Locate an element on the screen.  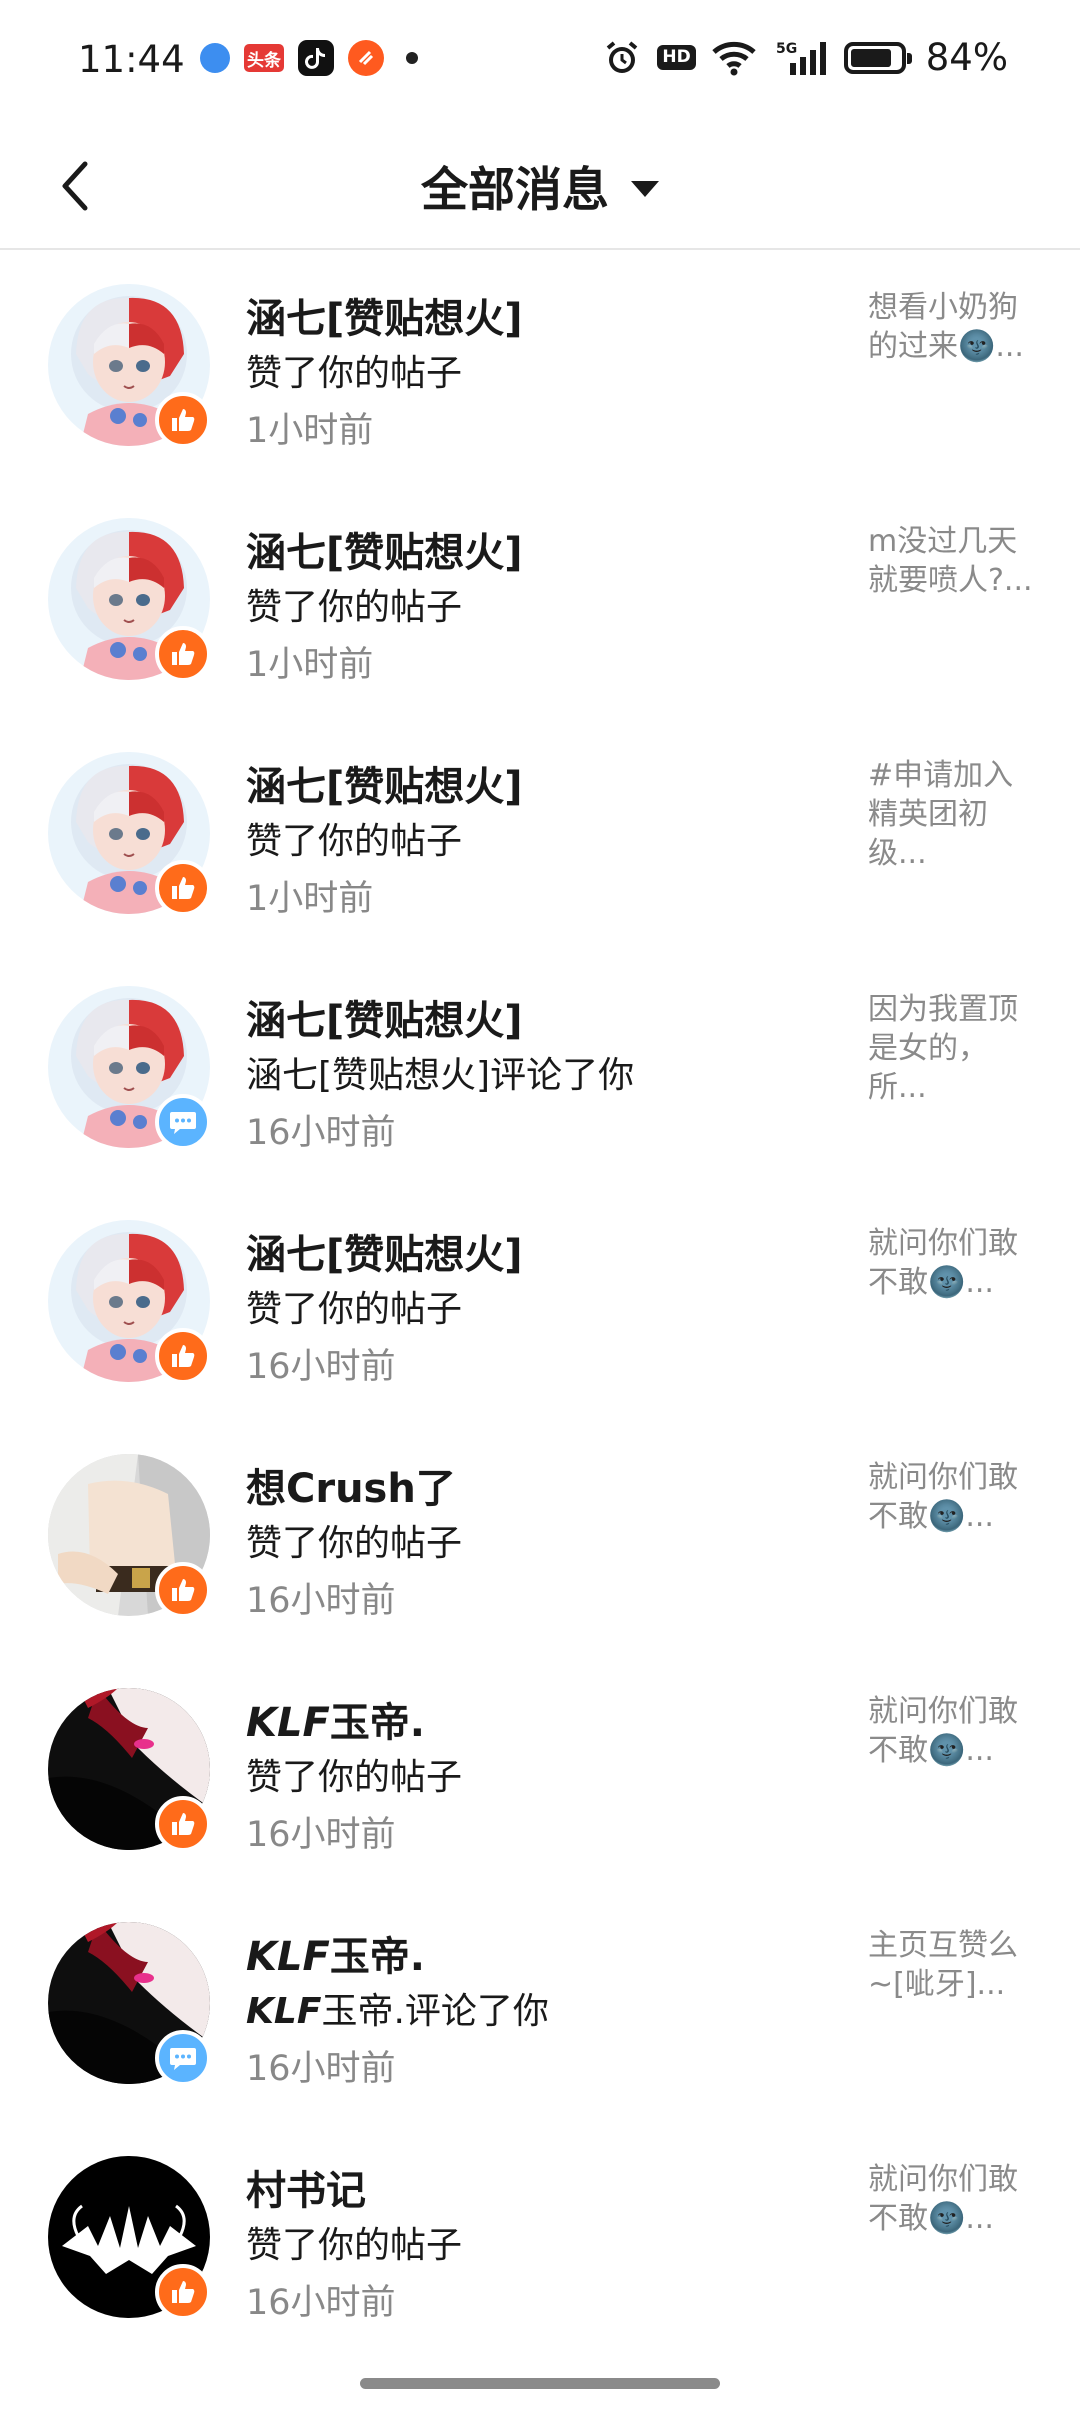
status-time: 11:44 is located at coordinates (131, 59).